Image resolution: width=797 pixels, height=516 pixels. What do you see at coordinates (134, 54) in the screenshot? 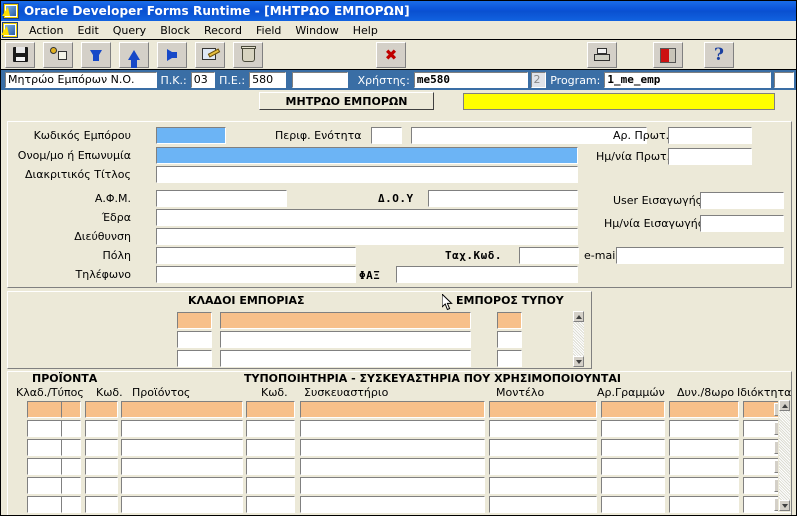
I see `previous-record-button` at bounding box center [134, 54].